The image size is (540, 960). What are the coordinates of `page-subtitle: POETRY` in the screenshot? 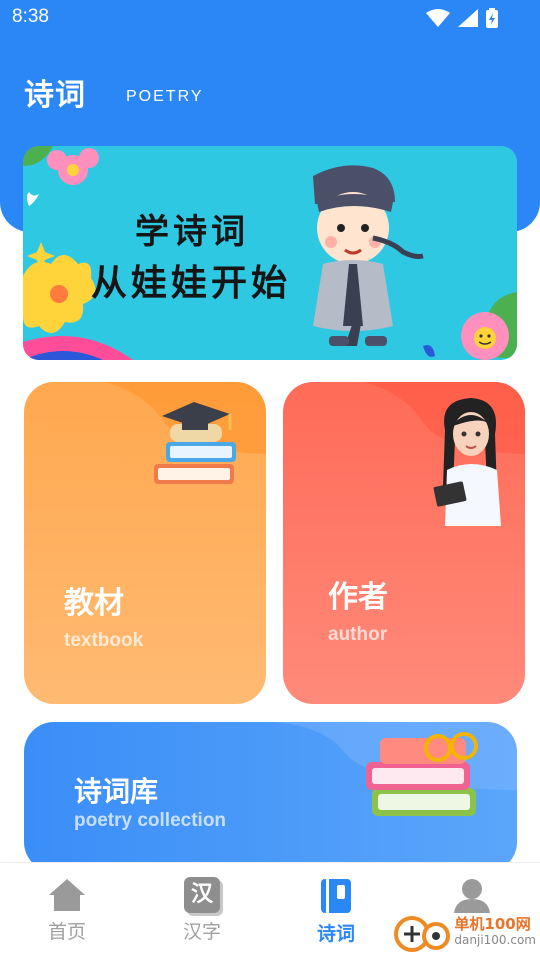 It's located at (165, 96).